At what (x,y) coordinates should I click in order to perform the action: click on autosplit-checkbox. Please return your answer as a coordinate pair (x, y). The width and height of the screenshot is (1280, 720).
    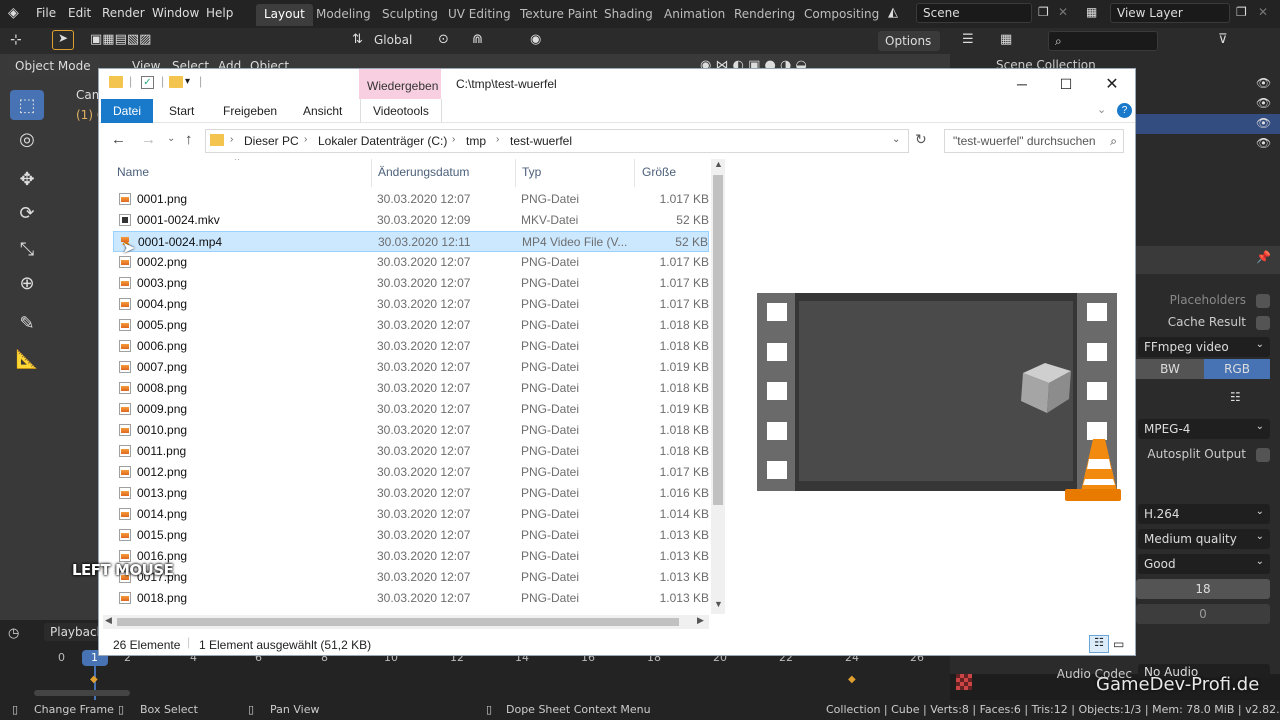
    Looking at the image, I should click on (1263, 455).